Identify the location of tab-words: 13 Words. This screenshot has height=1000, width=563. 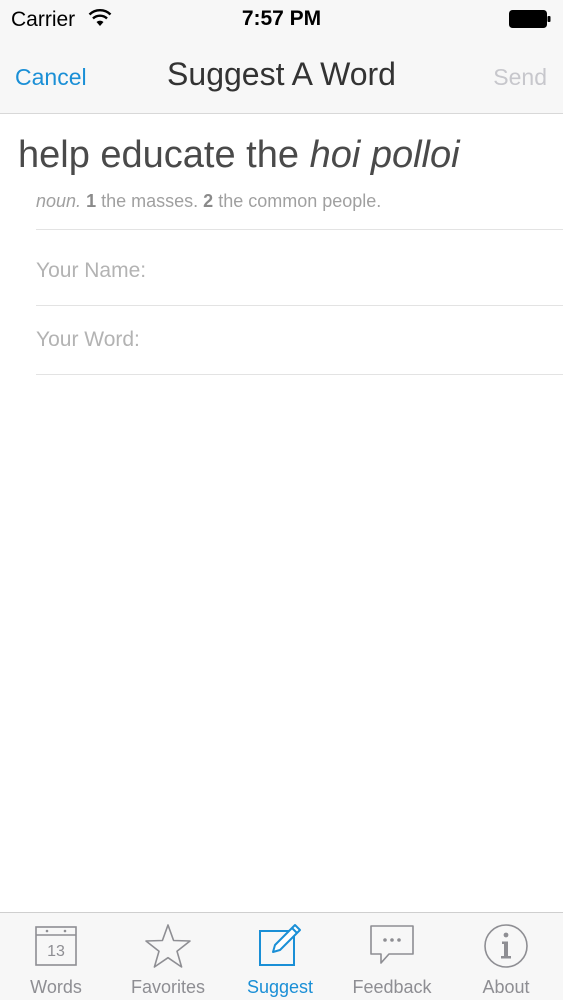
(56, 956).